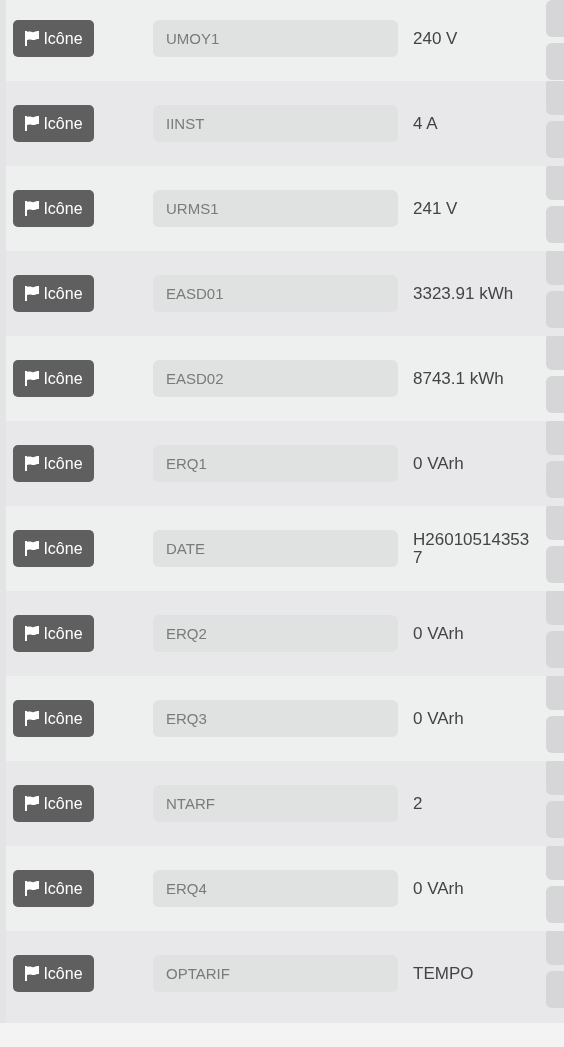  I want to click on value-text: 240 V, so click(436, 38).